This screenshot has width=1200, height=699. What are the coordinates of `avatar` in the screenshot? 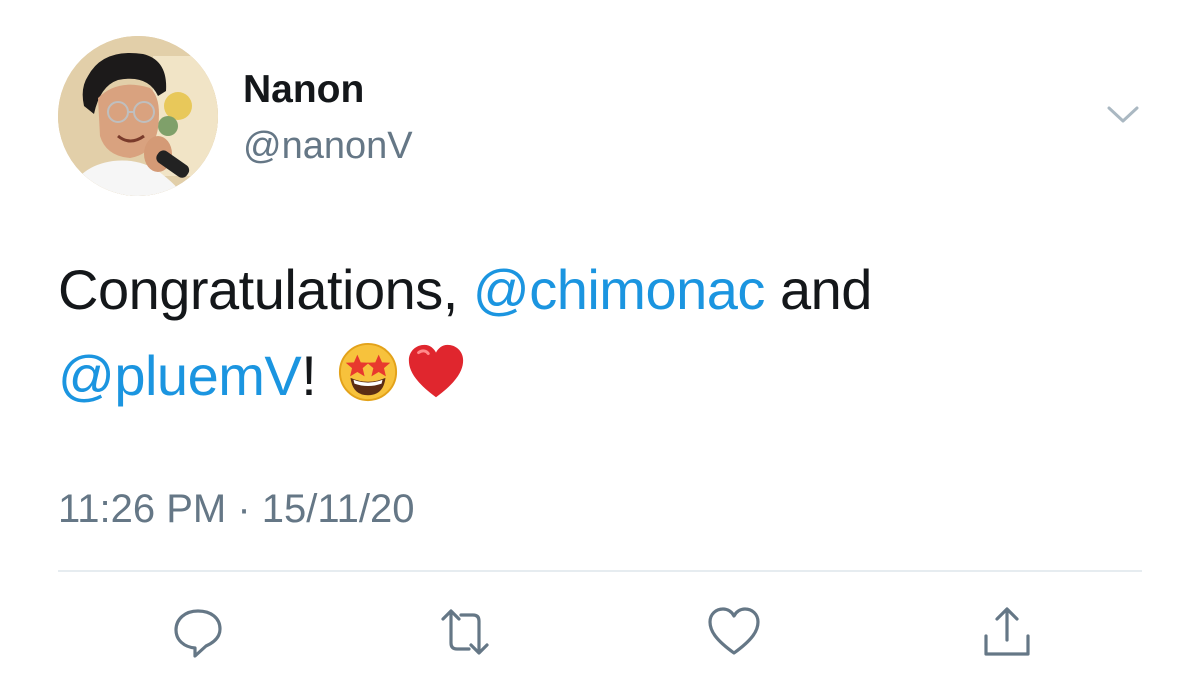 It's located at (138, 116).